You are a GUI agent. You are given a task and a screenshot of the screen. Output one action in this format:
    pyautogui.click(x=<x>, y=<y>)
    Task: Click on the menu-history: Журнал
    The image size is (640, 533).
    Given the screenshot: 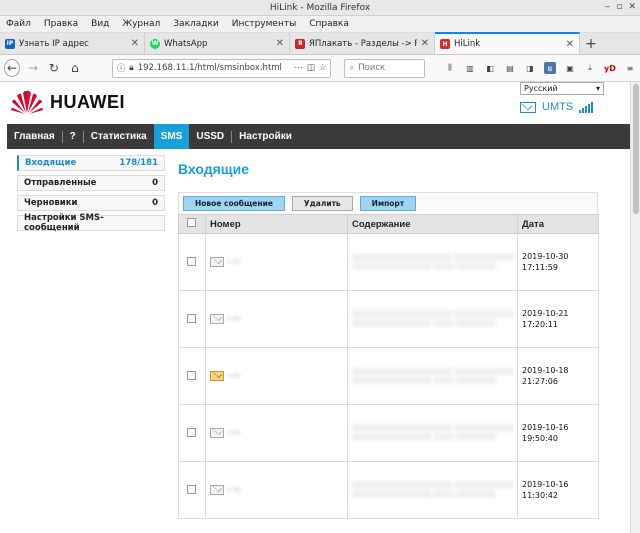 What is the action you would take?
    pyautogui.click(x=141, y=24)
    